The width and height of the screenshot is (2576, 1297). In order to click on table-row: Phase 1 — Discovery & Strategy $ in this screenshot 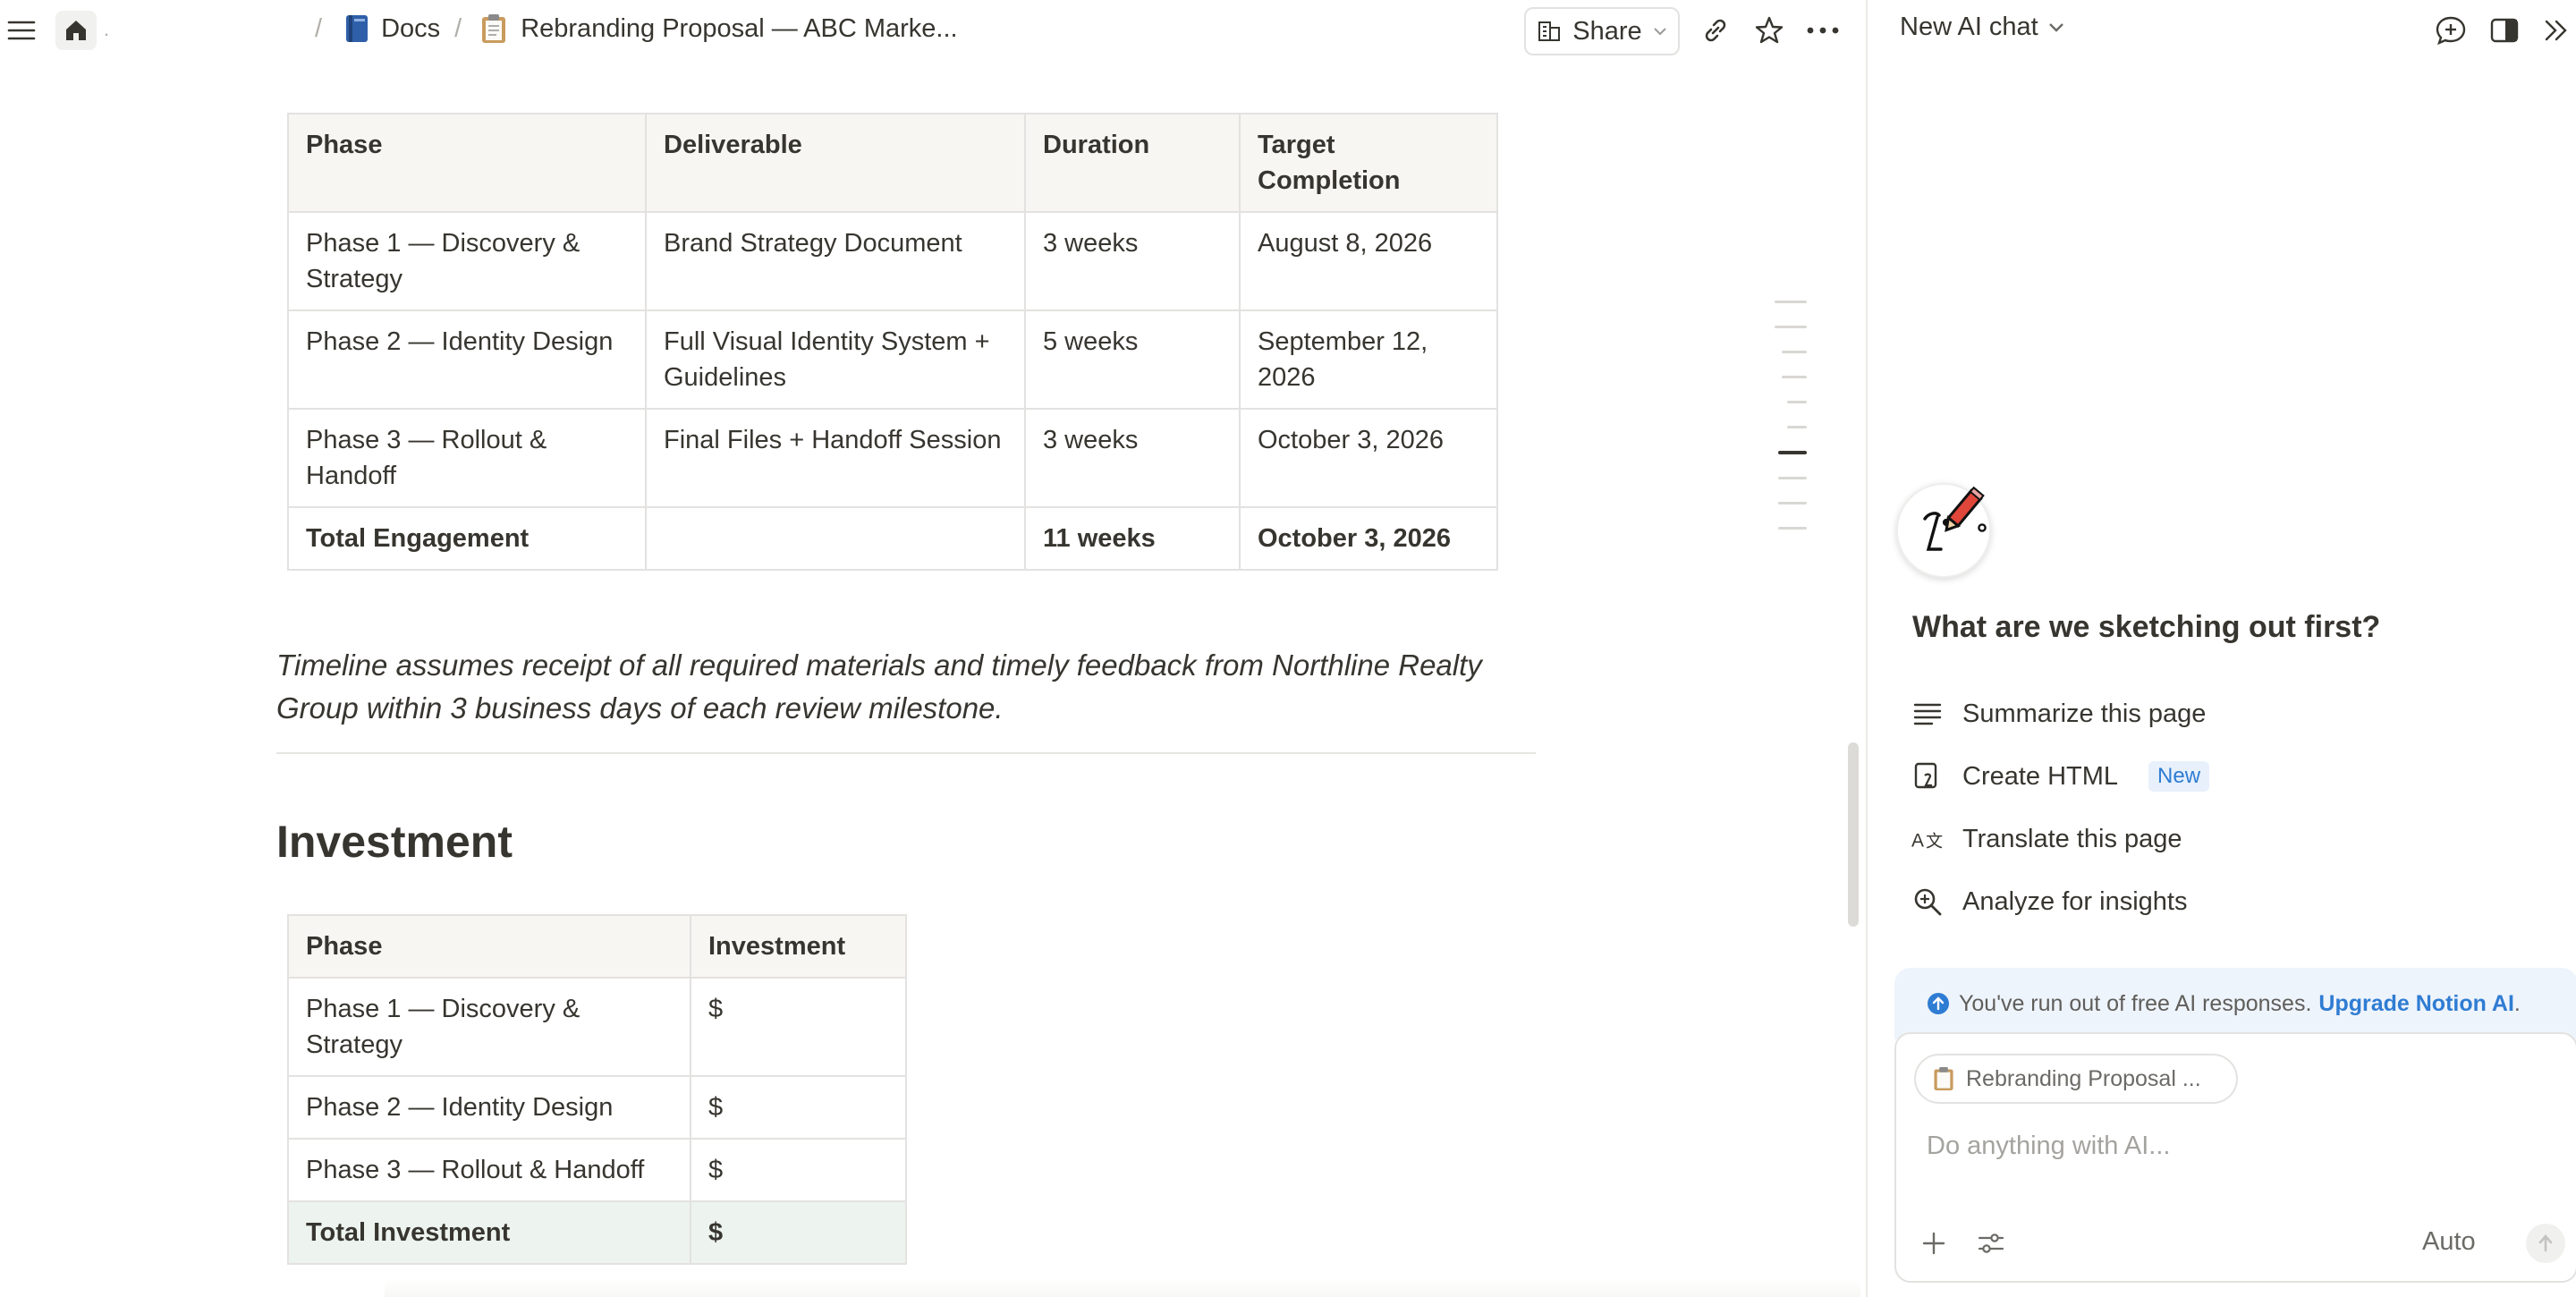, I will do `click(597, 1027)`.